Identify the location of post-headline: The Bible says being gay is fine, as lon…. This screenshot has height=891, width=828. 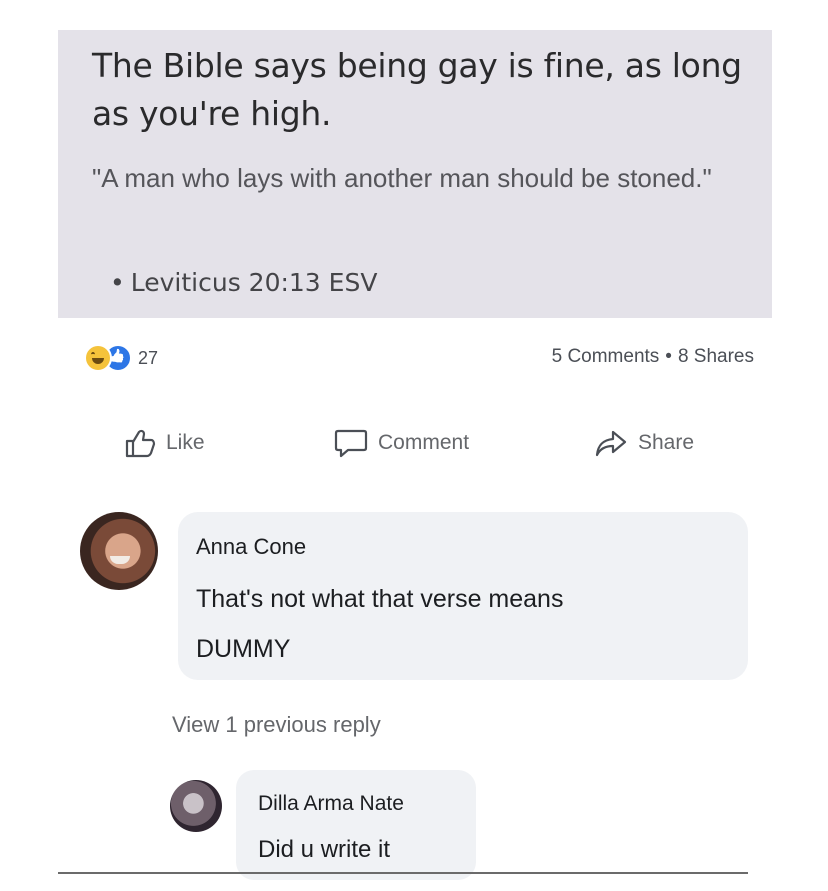
(417, 89).